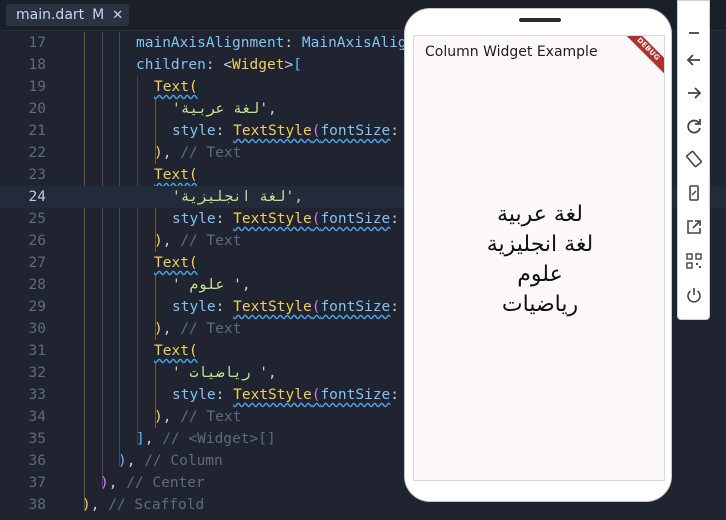 This screenshot has height=520, width=726. I want to click on code-token: ], so click(140, 439).